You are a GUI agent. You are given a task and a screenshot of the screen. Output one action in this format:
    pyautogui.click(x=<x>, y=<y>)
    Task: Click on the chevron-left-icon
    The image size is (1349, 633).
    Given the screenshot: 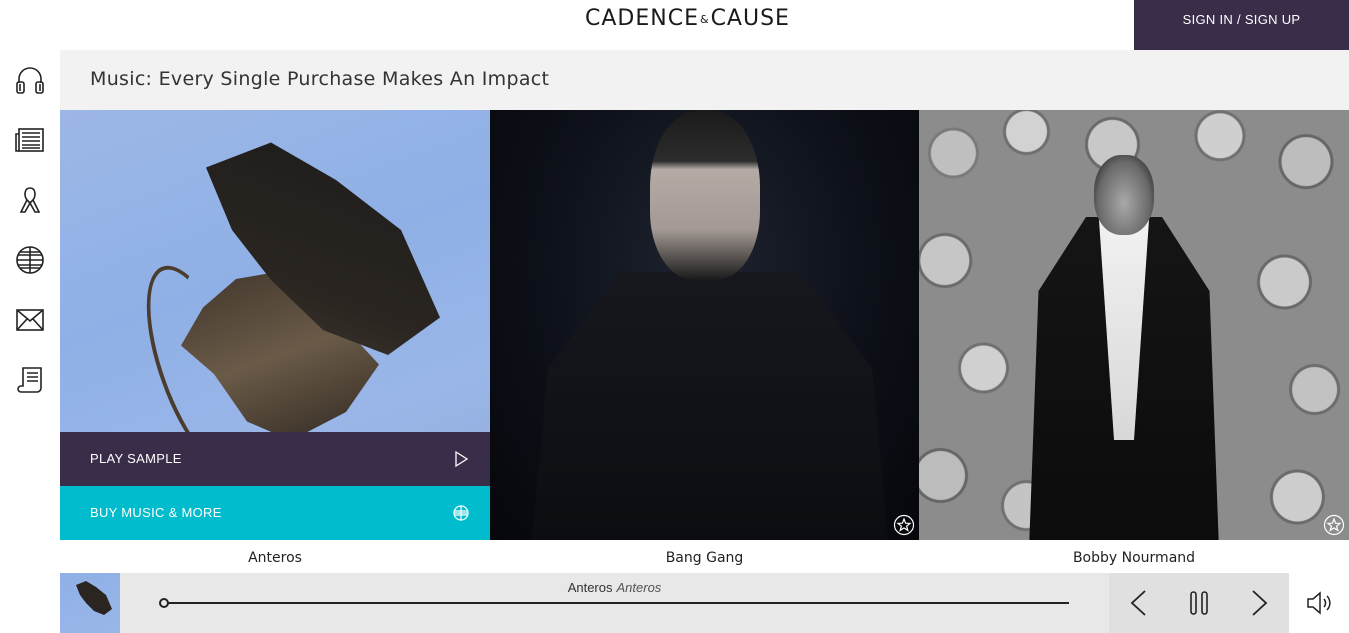 What is the action you would take?
    pyautogui.click(x=1138, y=603)
    